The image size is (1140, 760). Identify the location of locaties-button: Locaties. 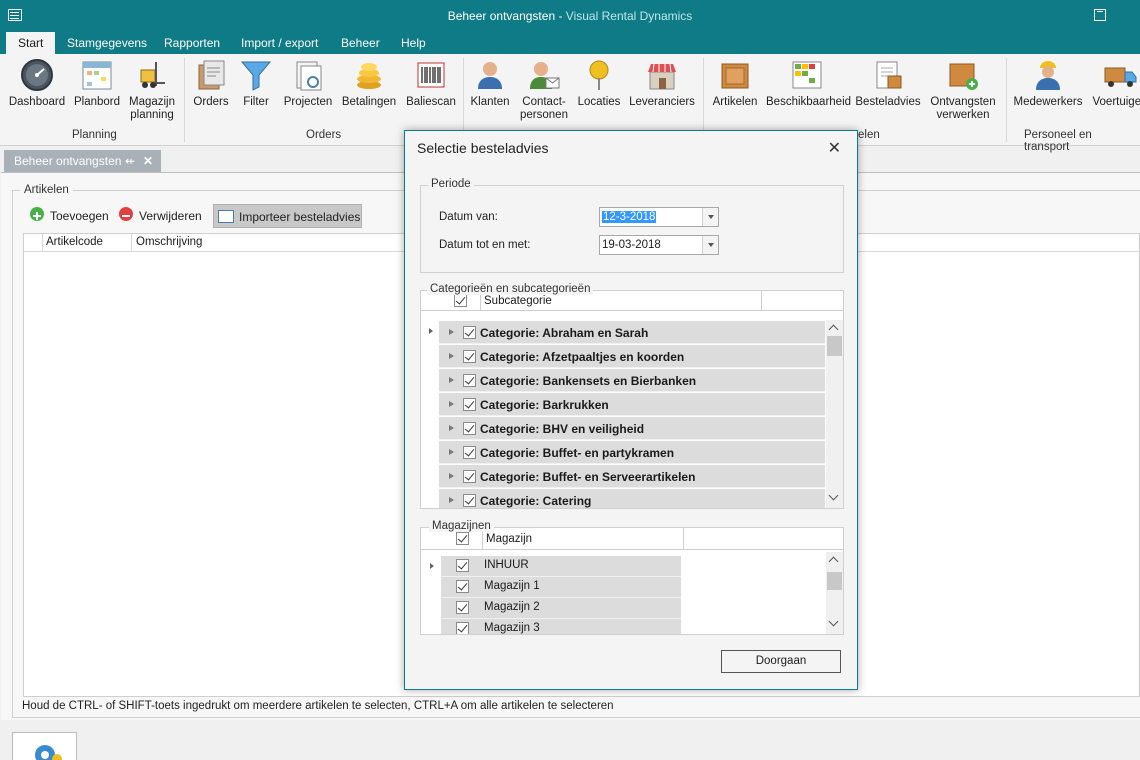
(599, 83).